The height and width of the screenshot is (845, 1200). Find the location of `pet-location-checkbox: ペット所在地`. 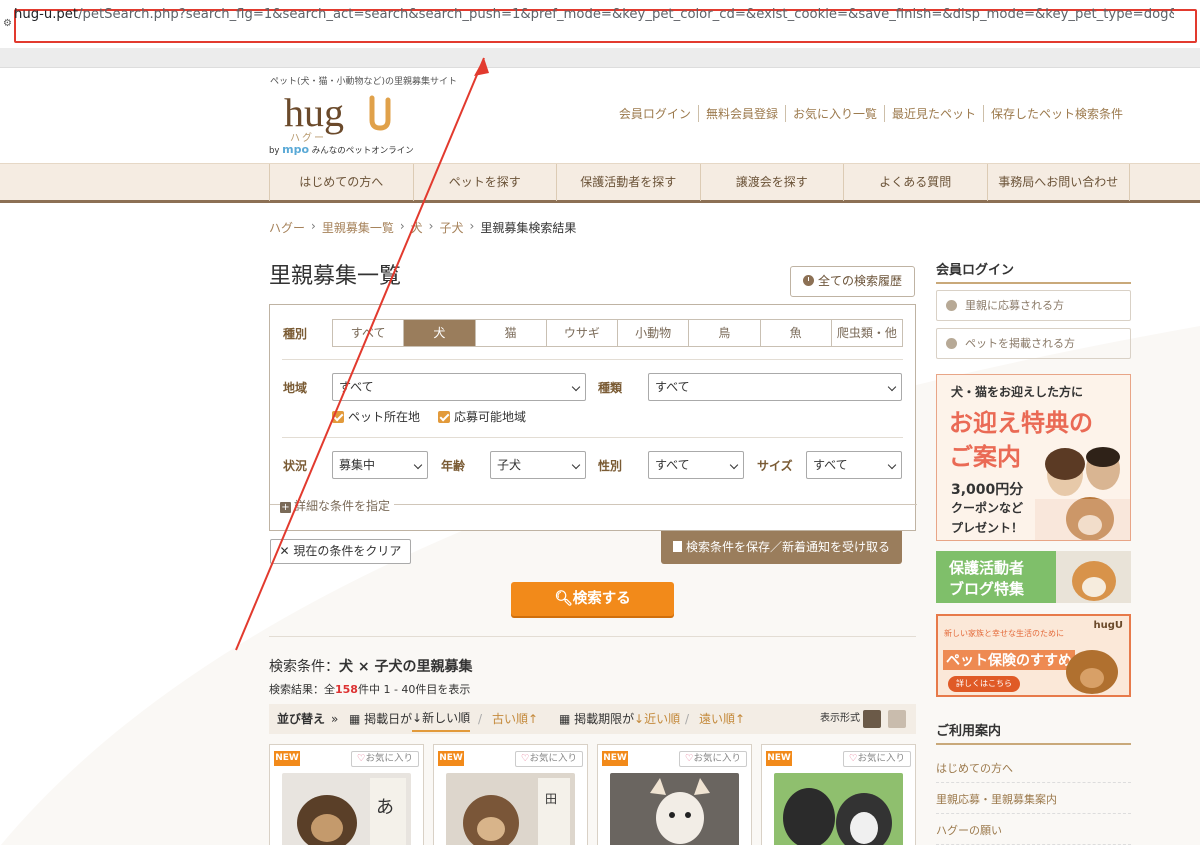

pet-location-checkbox: ペット所在地 is located at coordinates (376, 416).